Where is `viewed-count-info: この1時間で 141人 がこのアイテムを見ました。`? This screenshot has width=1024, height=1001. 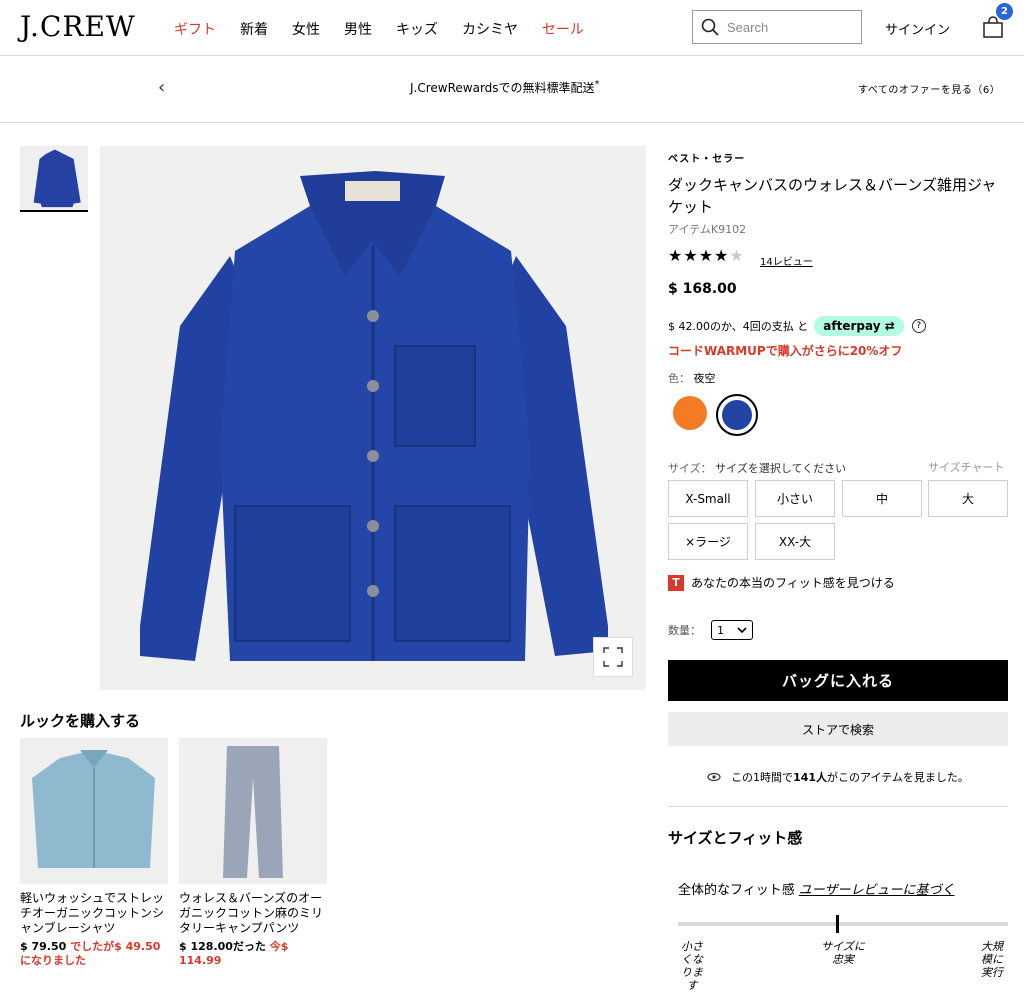
viewed-count-info: この1時間で 141人 がこのアイテムを見ました。 is located at coordinates (838, 777).